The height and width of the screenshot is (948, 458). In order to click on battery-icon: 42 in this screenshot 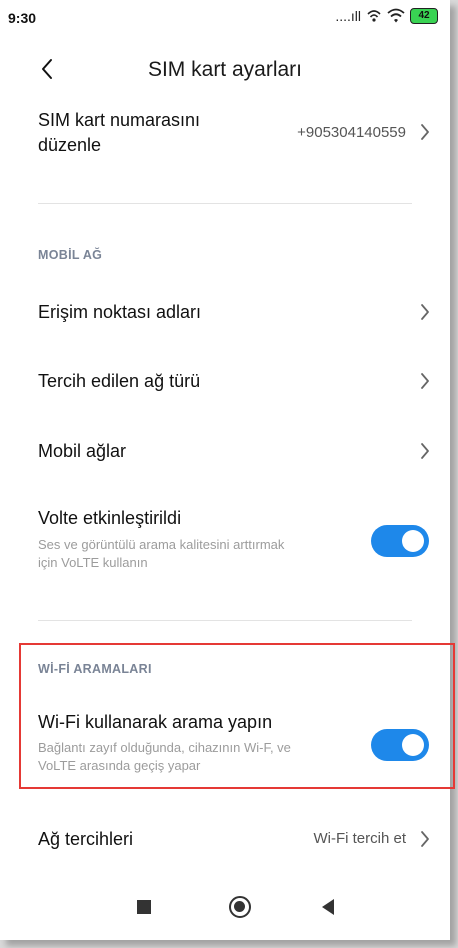, I will do `click(424, 16)`.